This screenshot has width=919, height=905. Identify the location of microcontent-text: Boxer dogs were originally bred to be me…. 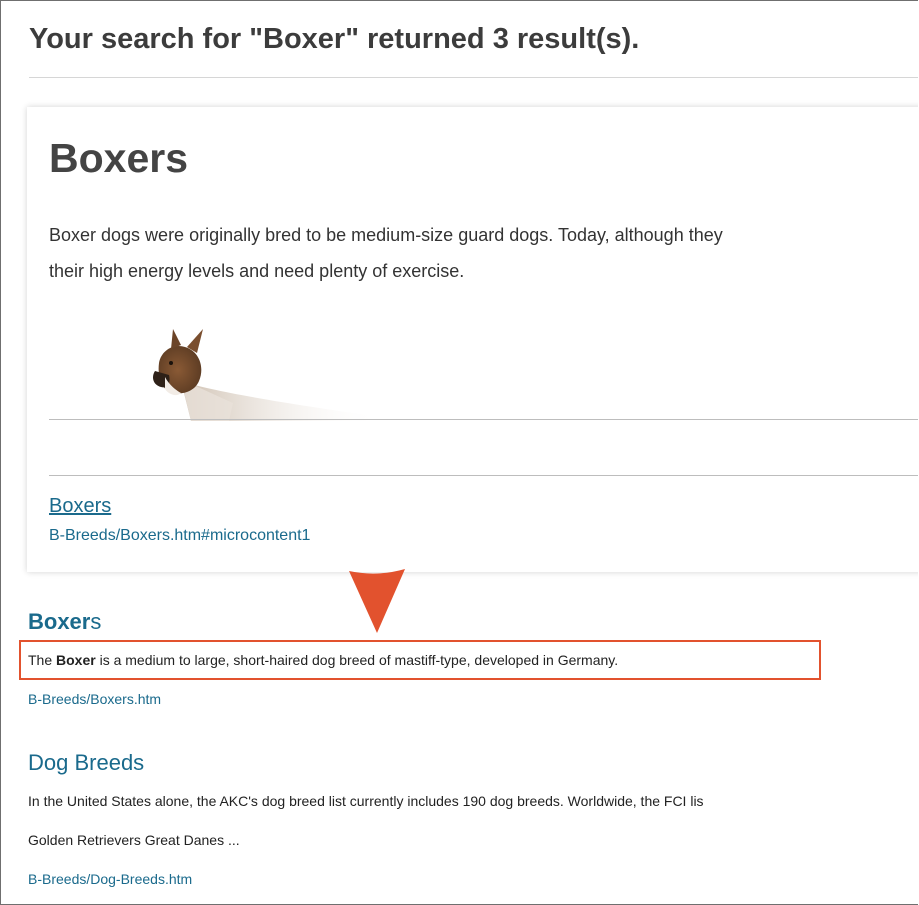
(483, 253).